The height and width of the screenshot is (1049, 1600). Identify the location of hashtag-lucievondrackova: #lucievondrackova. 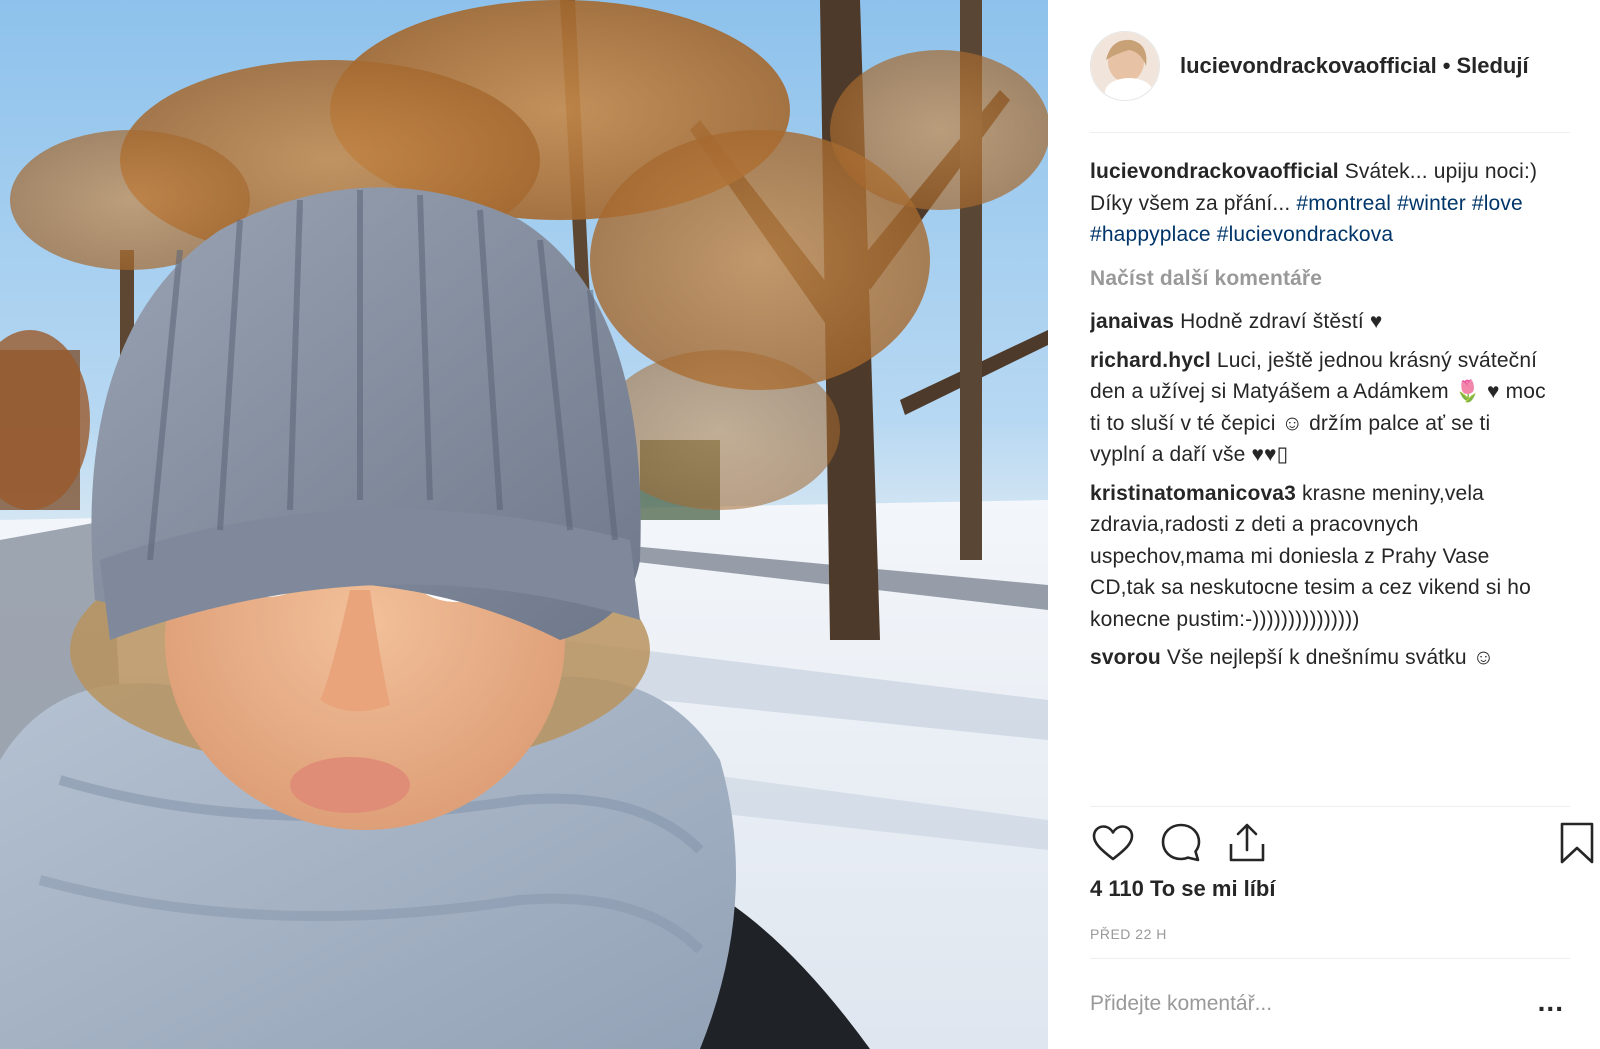
(1305, 234).